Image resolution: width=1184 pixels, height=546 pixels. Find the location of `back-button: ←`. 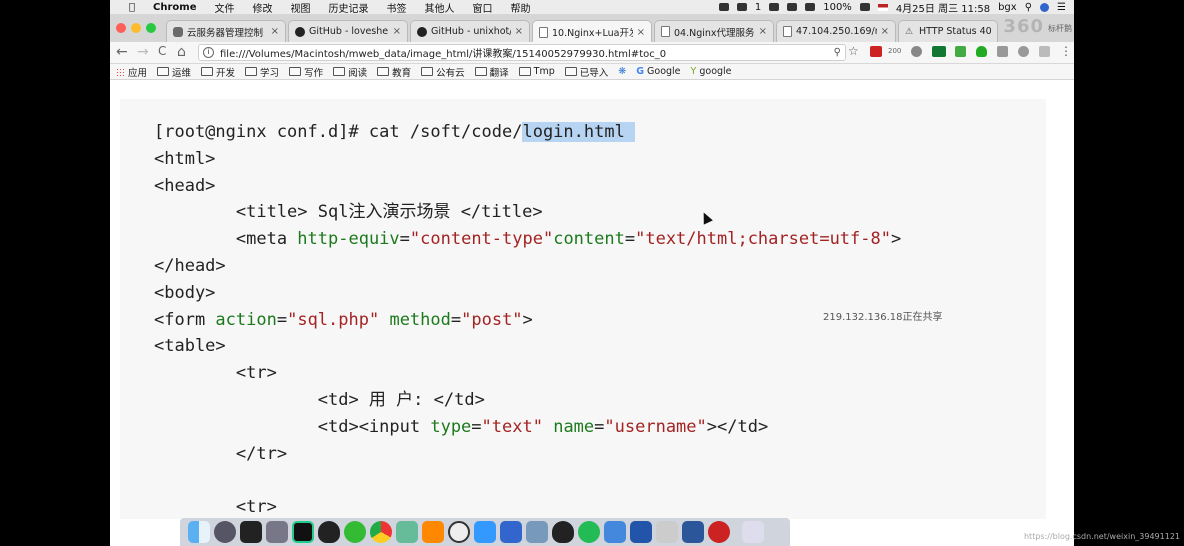

back-button: ← is located at coordinates (122, 52).